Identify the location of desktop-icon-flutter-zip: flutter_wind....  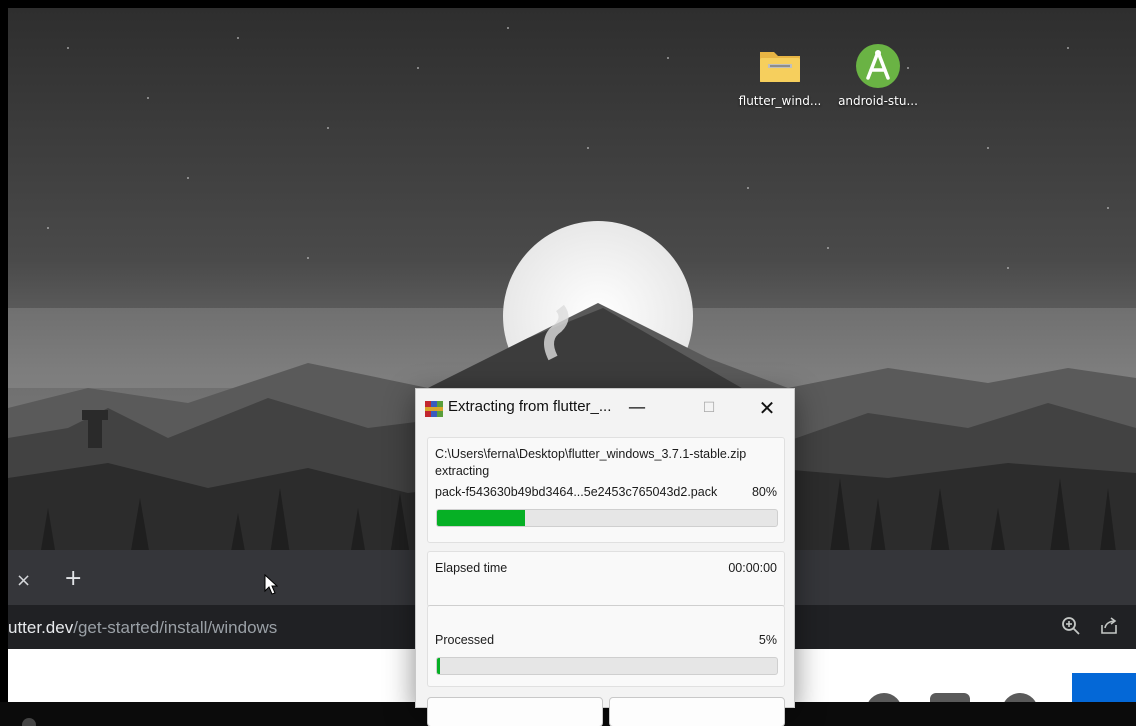
(780, 75).